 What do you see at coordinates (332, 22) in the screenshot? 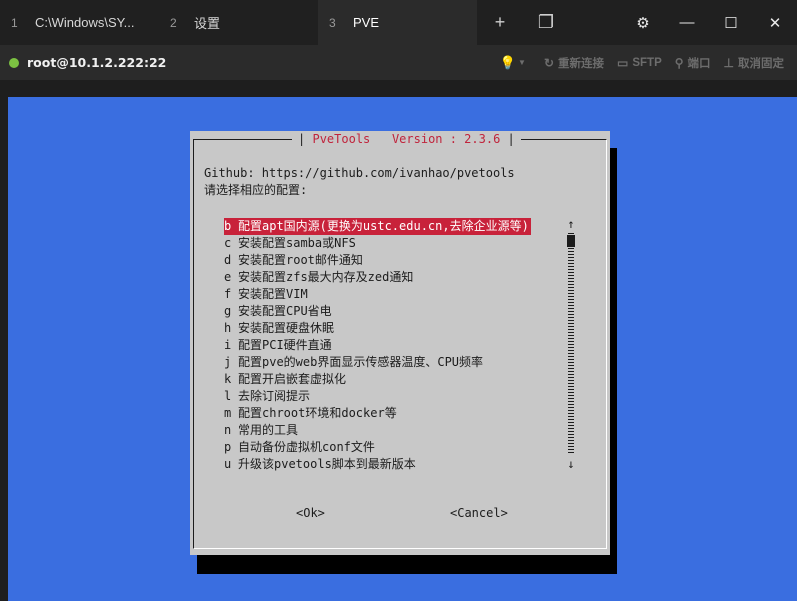
I see `tab-number: 3` at bounding box center [332, 22].